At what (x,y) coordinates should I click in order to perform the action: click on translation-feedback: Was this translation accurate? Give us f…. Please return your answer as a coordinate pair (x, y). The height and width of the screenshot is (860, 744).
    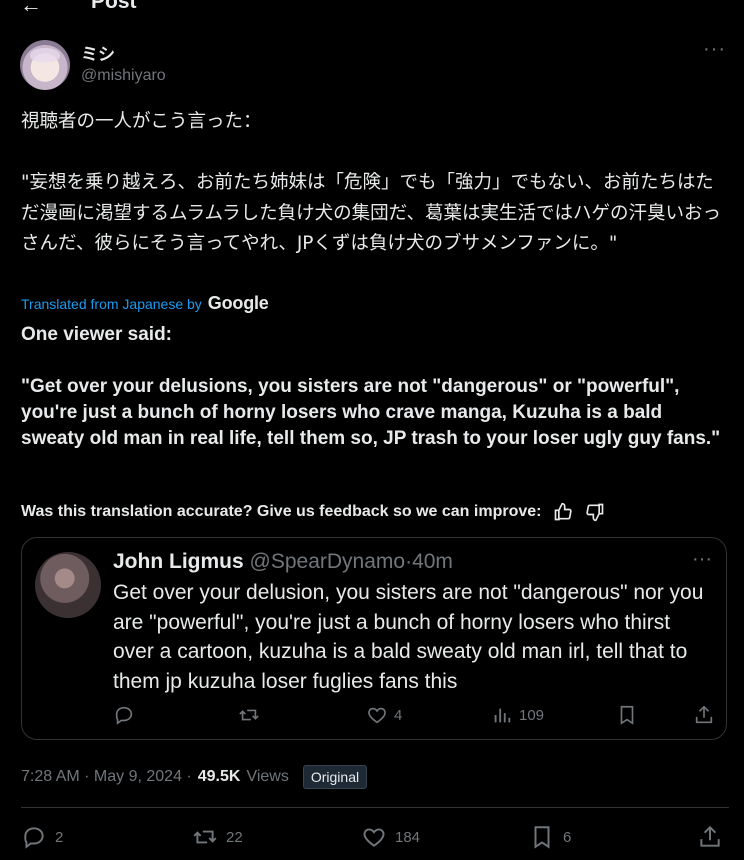
    Looking at the image, I should click on (313, 512).